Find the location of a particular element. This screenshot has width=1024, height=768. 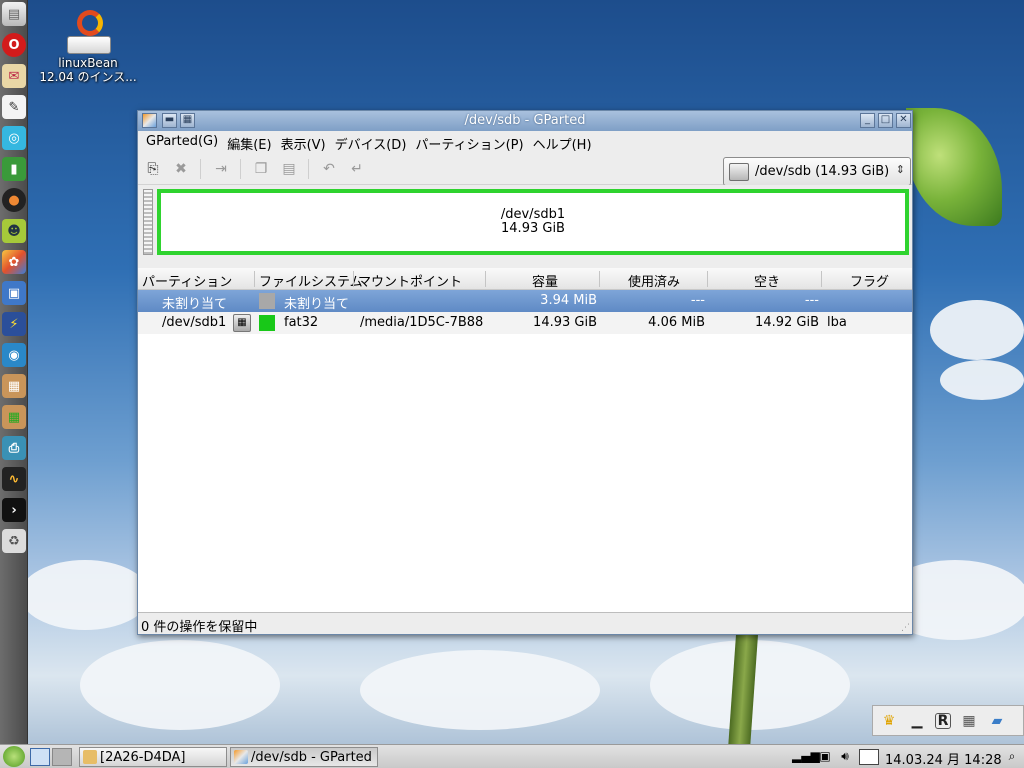

disk-map: /dev/sdb1 14.93 GiB is located at coordinates (525, 222).